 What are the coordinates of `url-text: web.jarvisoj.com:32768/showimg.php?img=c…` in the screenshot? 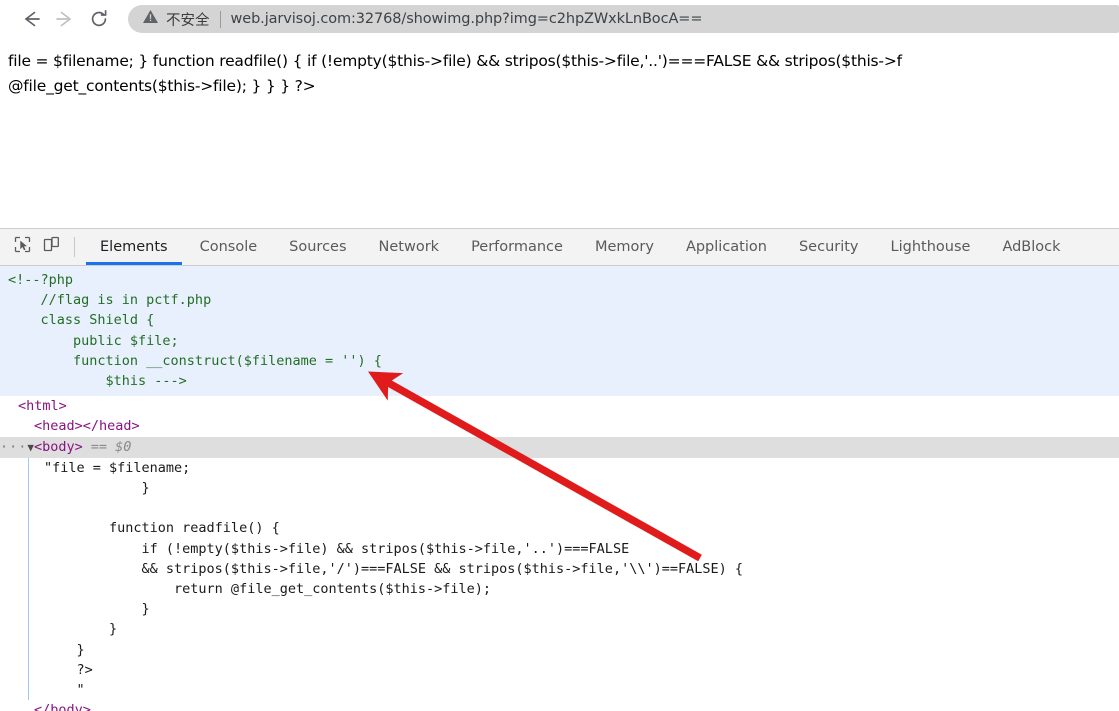 It's located at (467, 19).